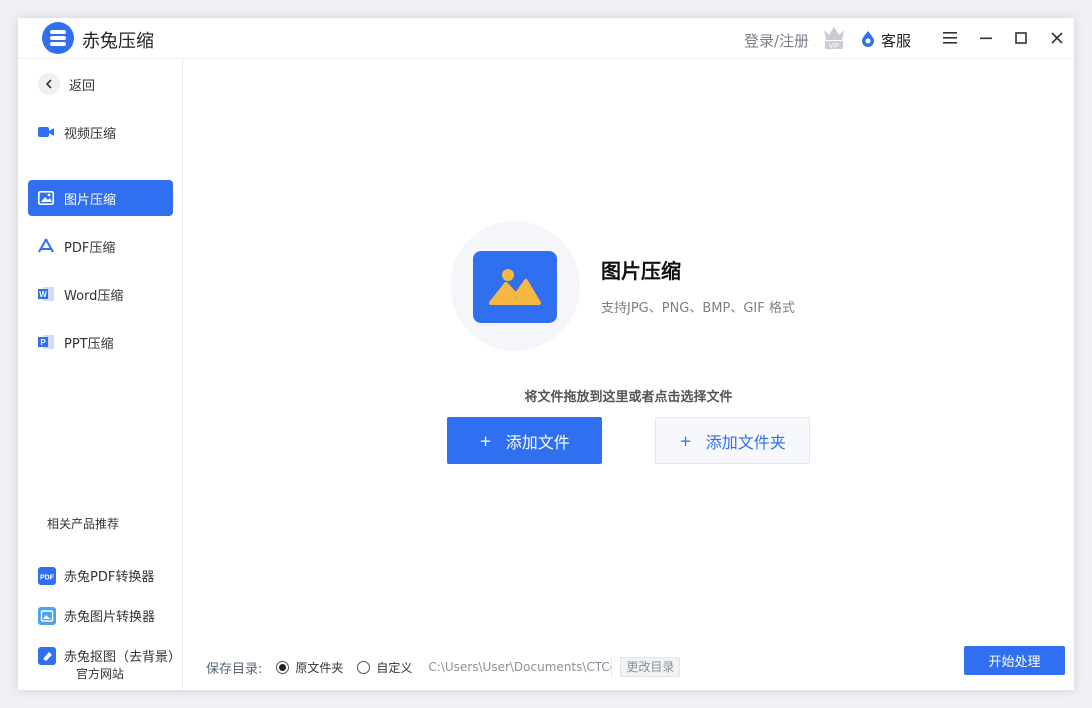 The image size is (1092, 708). I want to click on ppt-icon: P, so click(46, 342).